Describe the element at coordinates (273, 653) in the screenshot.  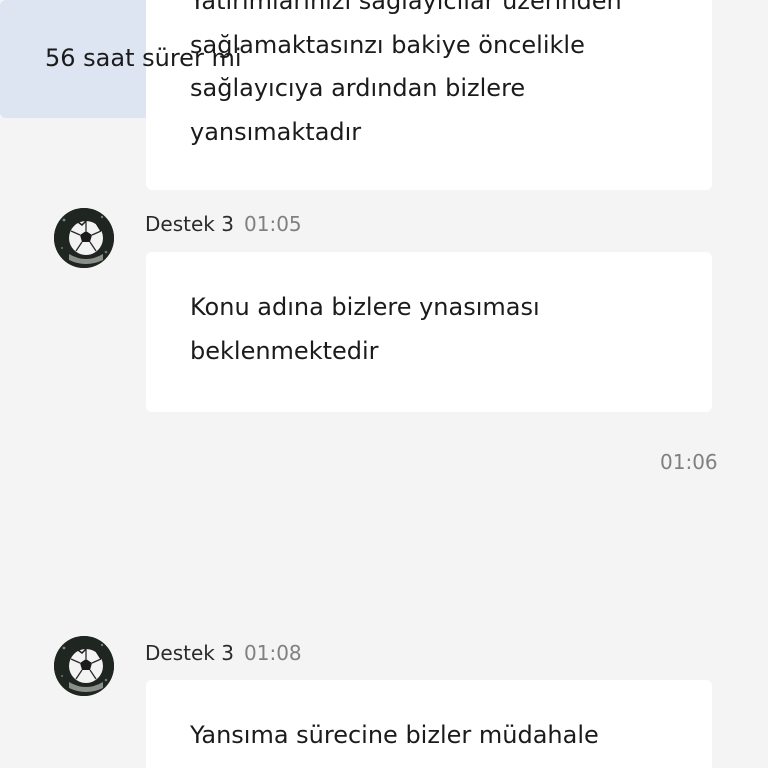
I see `message-time: 01:08` at that location.